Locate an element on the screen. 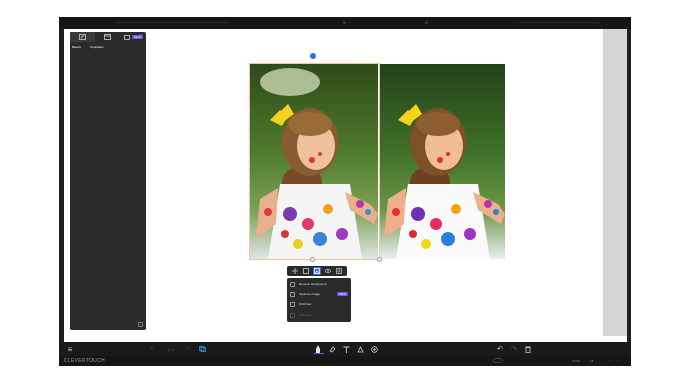 This screenshot has height=388, width=690. subtab-templates: Templates is located at coordinates (97, 47).